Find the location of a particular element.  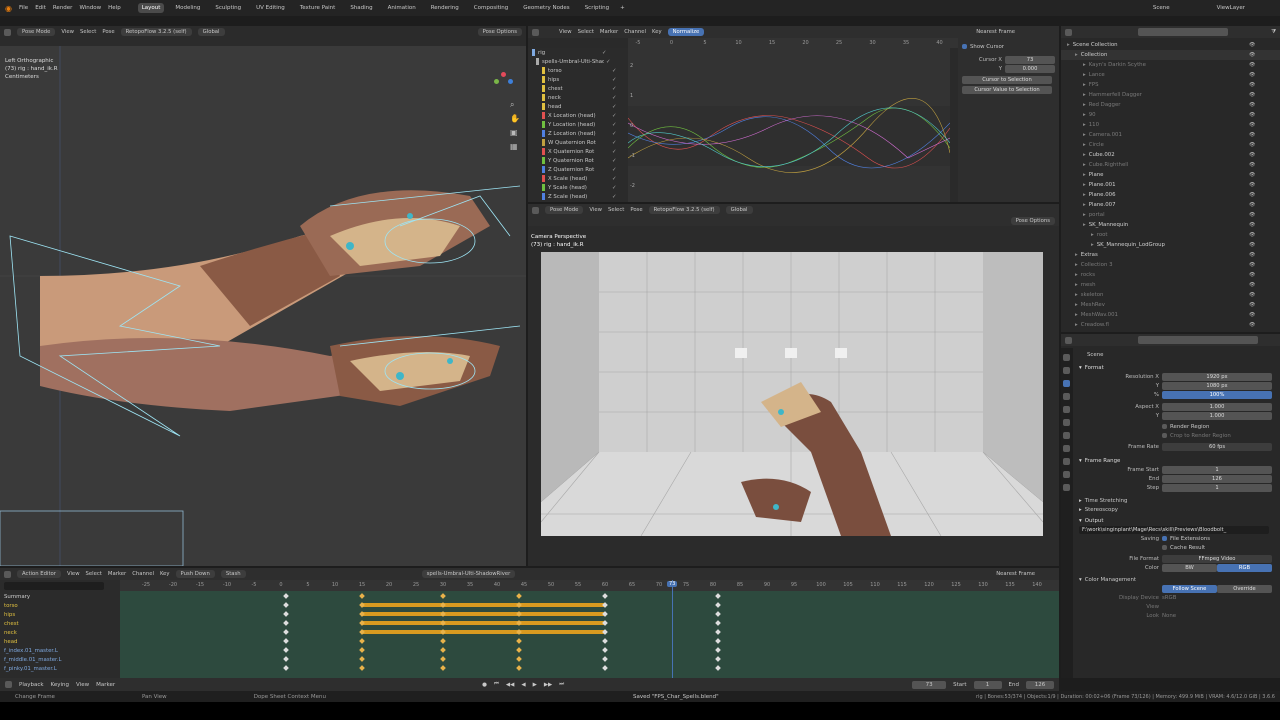

menu-render: Render is located at coordinates (63, 8).